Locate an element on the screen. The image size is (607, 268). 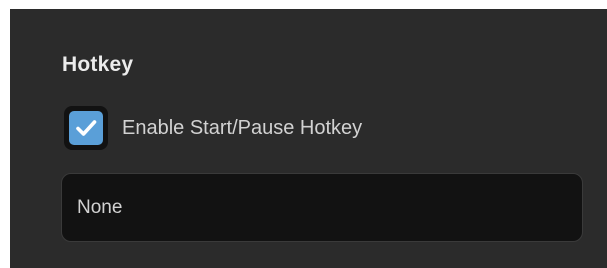
hotkey-section-title: Hotkey is located at coordinates (98, 64).